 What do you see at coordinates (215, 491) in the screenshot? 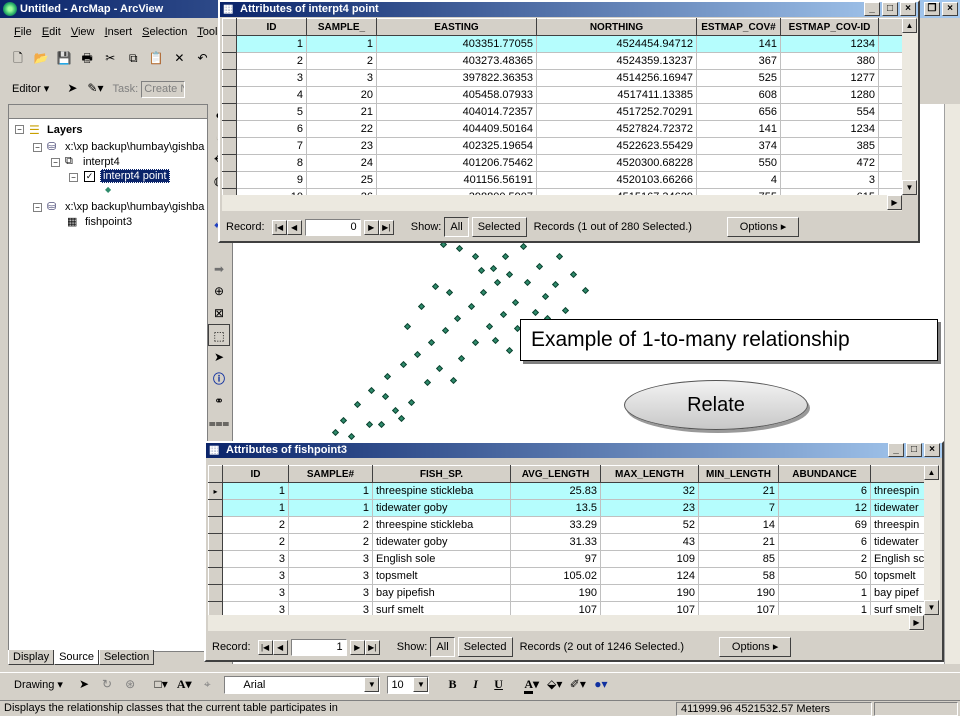
I see `row-selector: ▸` at bounding box center [215, 491].